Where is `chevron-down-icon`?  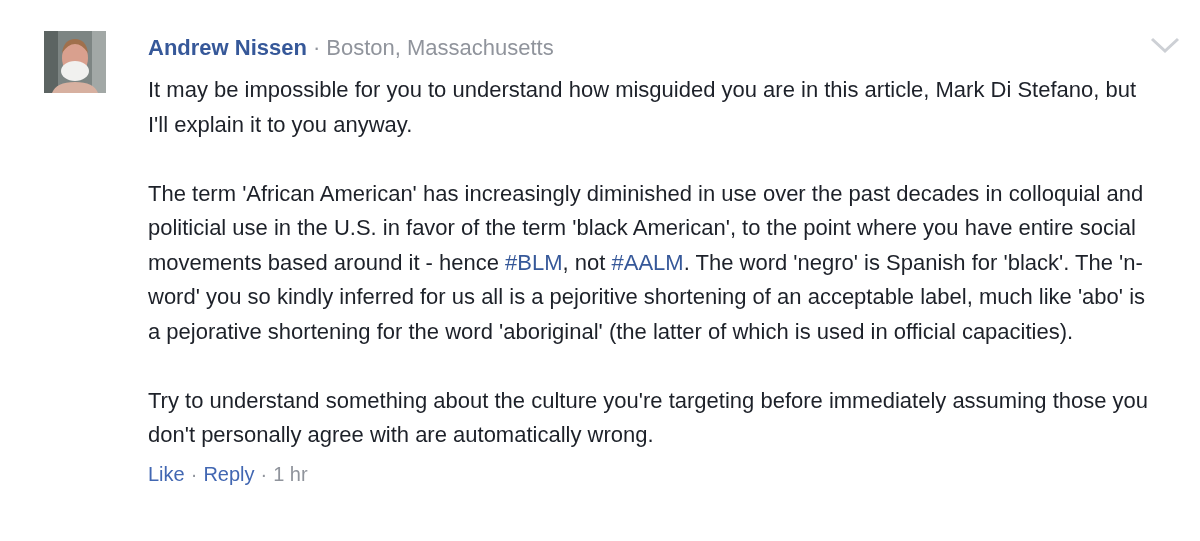
chevron-down-icon is located at coordinates (1165, 45).